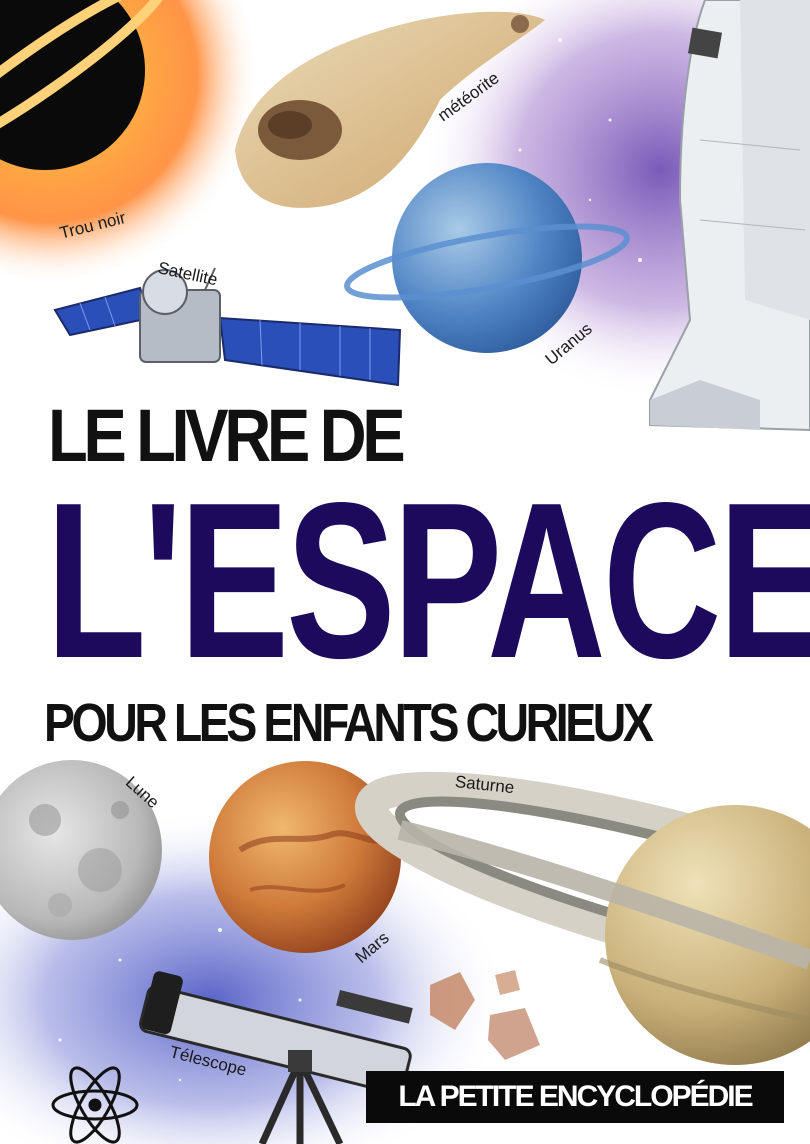 The width and height of the screenshot is (810, 1144). I want to click on series-badge-label: LA PETITE ENCYCLOPÉDIE, so click(575, 1096).